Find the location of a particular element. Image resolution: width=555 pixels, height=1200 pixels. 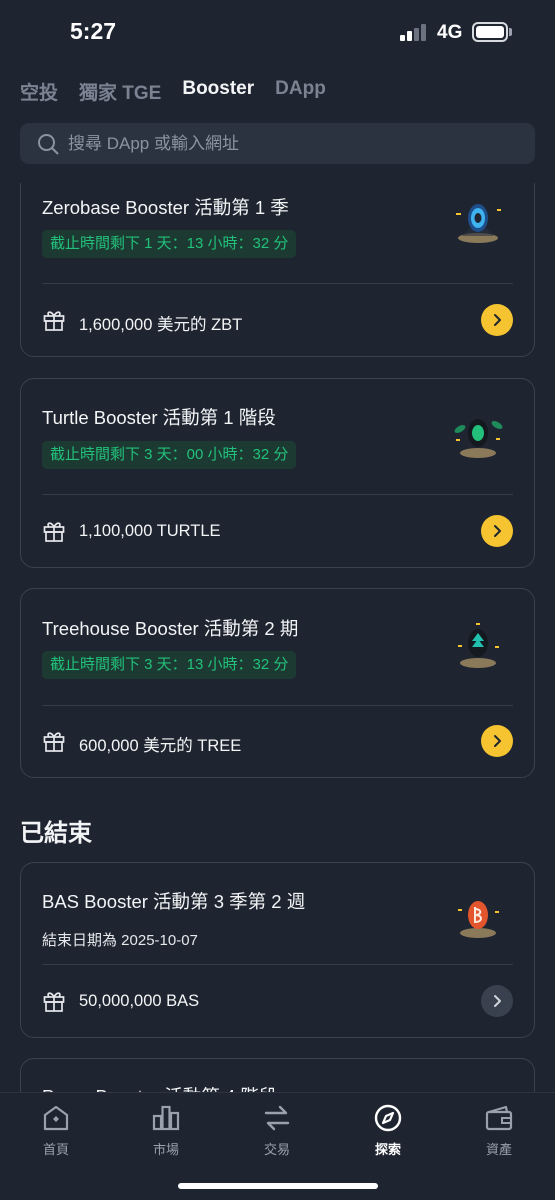

deadline-badge: 截止時間剩下 3 天：00 小時：32 分 is located at coordinates (169, 455).